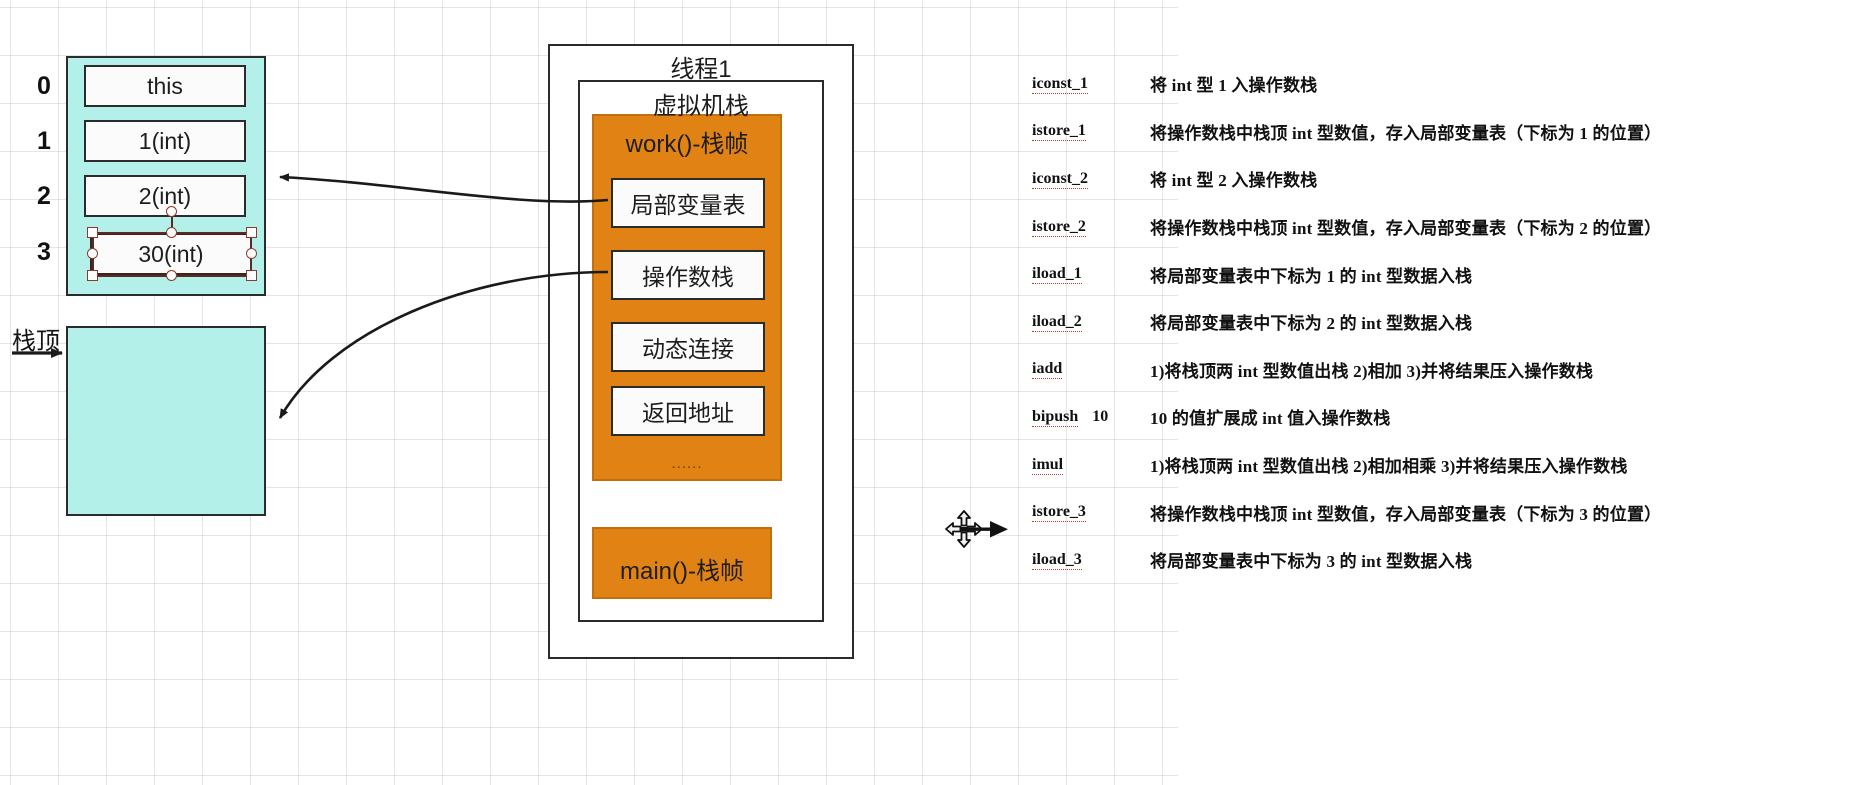  I want to click on table-row: iconst_1 将 int 型 1 入操作数栈, so click(1445, 84).